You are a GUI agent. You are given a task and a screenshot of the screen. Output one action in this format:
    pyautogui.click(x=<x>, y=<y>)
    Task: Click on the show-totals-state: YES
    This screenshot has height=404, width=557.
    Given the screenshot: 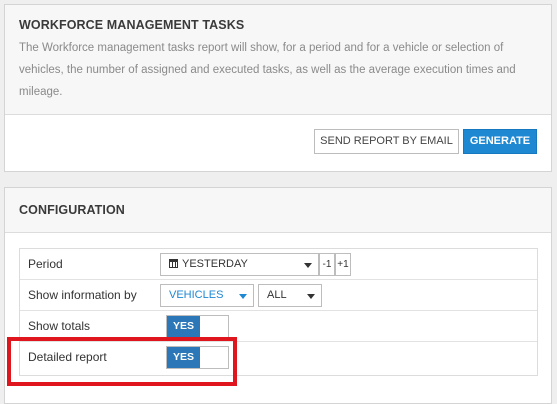 What is the action you would take?
    pyautogui.click(x=183, y=326)
    